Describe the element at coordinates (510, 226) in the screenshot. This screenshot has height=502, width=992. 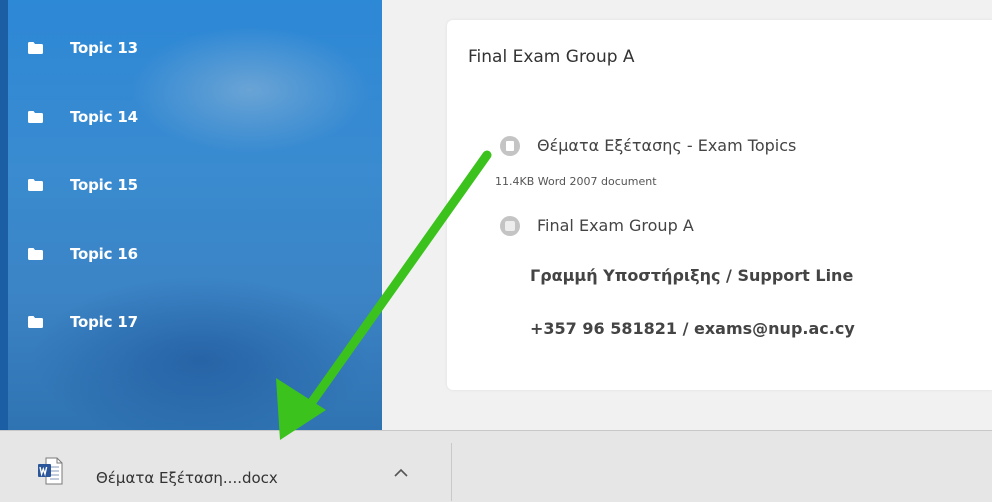
I see `page-icon` at that location.